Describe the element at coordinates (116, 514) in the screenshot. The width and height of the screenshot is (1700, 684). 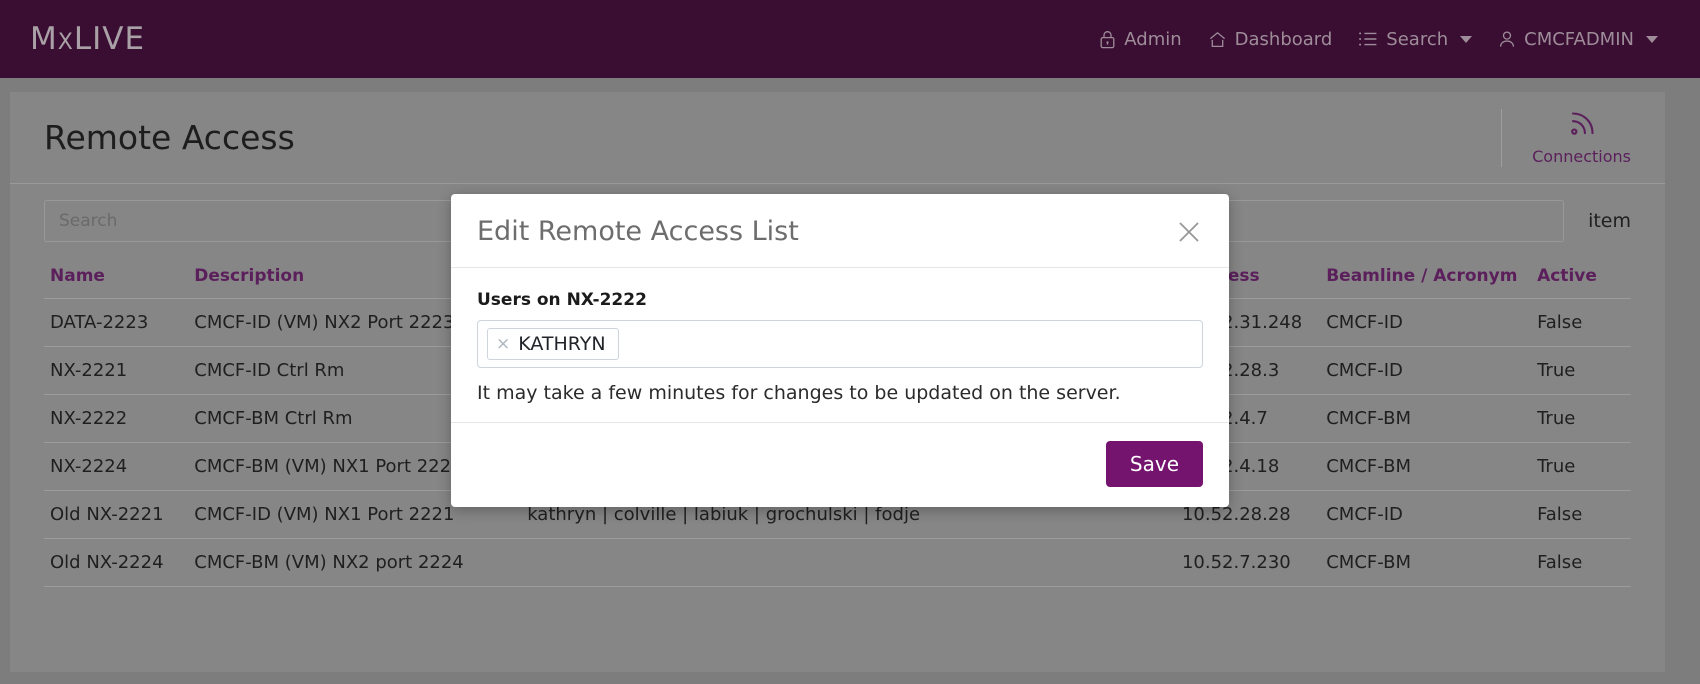
I see `cell-name: Old NX-2221` at that location.